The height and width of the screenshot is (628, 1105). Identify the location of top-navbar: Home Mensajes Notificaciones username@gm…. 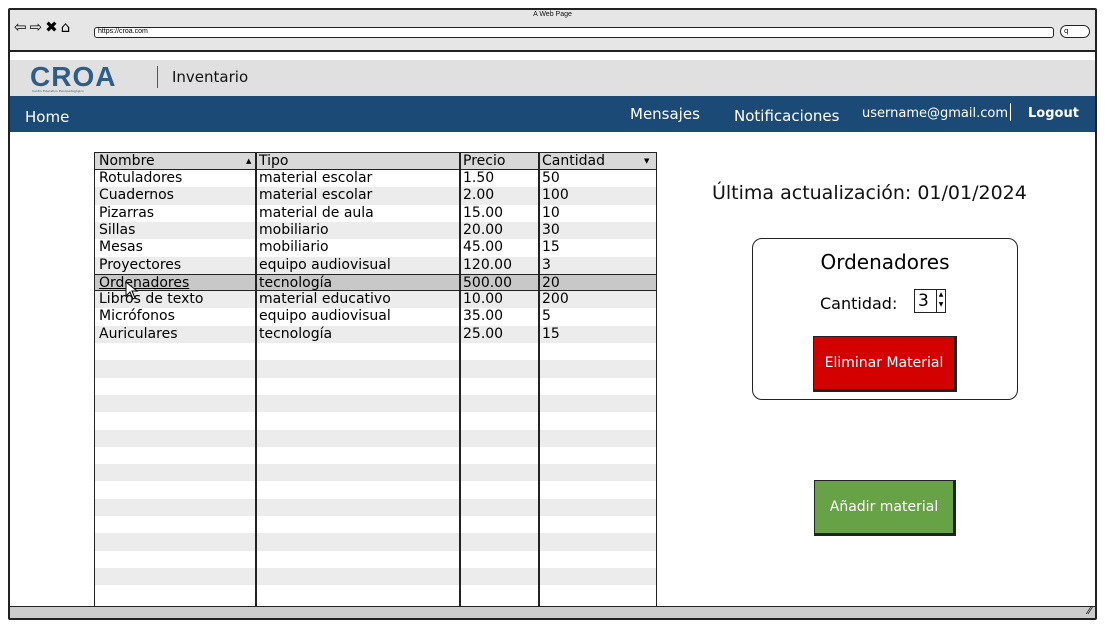
(552, 114).